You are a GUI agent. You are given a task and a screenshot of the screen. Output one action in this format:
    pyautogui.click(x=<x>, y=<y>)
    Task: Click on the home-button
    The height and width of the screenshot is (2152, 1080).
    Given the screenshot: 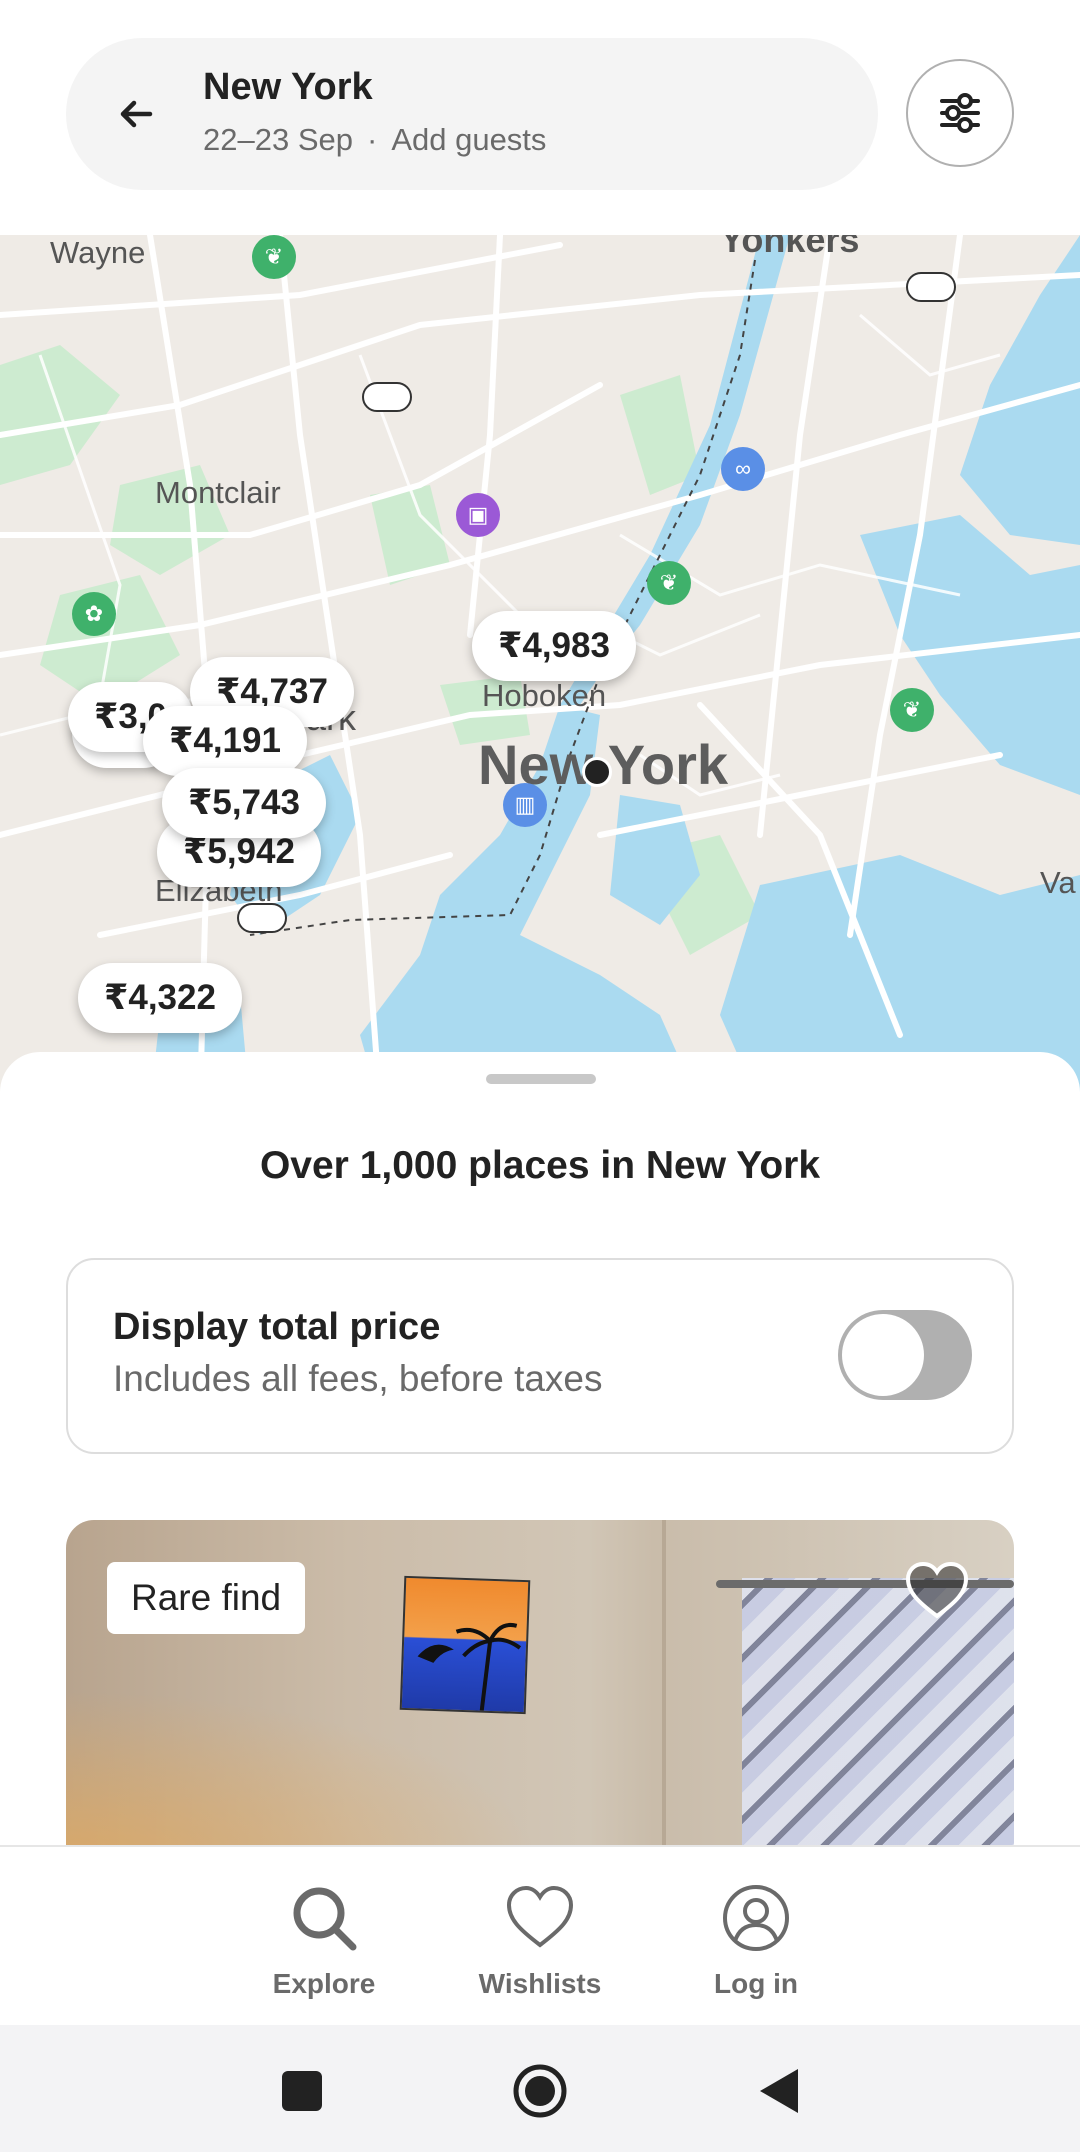 What is the action you would take?
    pyautogui.click(x=540, y=2091)
    